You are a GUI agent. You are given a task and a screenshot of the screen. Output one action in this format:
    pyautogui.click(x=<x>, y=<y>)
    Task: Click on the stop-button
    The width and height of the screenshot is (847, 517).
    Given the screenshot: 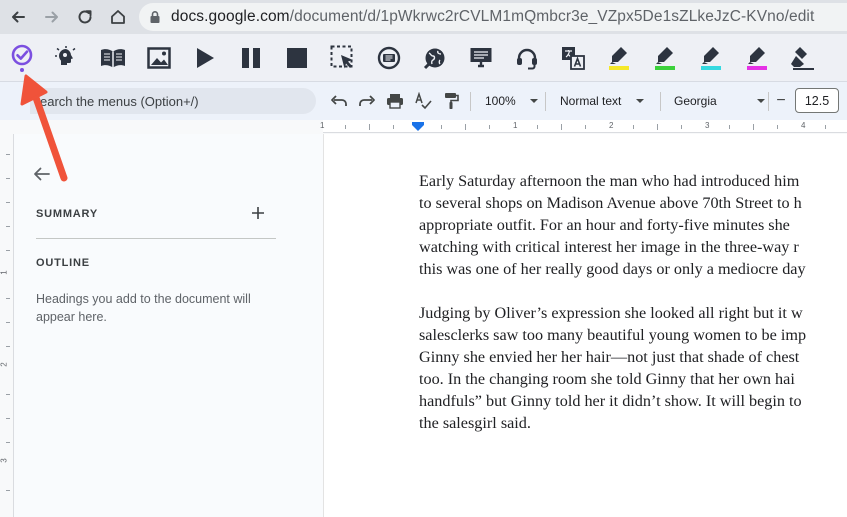 What is the action you would take?
    pyautogui.click(x=297, y=58)
    